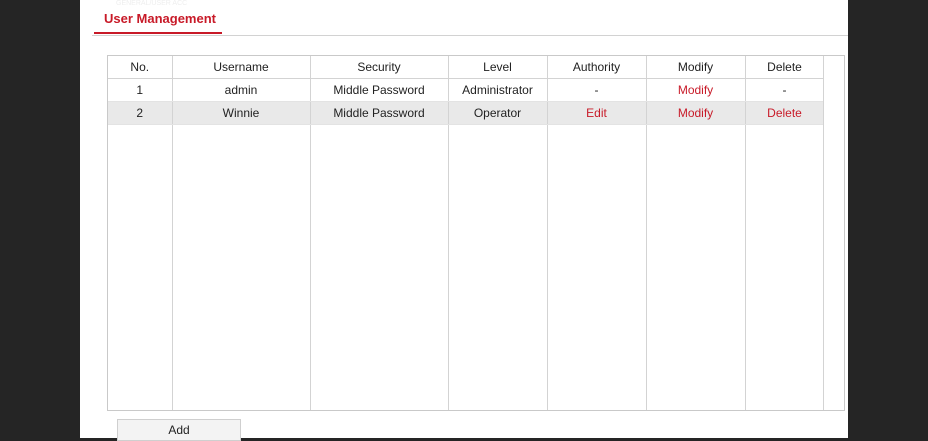 Image resolution: width=928 pixels, height=441 pixels. What do you see at coordinates (498, 113) in the screenshot?
I see `cell-level: Operator` at bounding box center [498, 113].